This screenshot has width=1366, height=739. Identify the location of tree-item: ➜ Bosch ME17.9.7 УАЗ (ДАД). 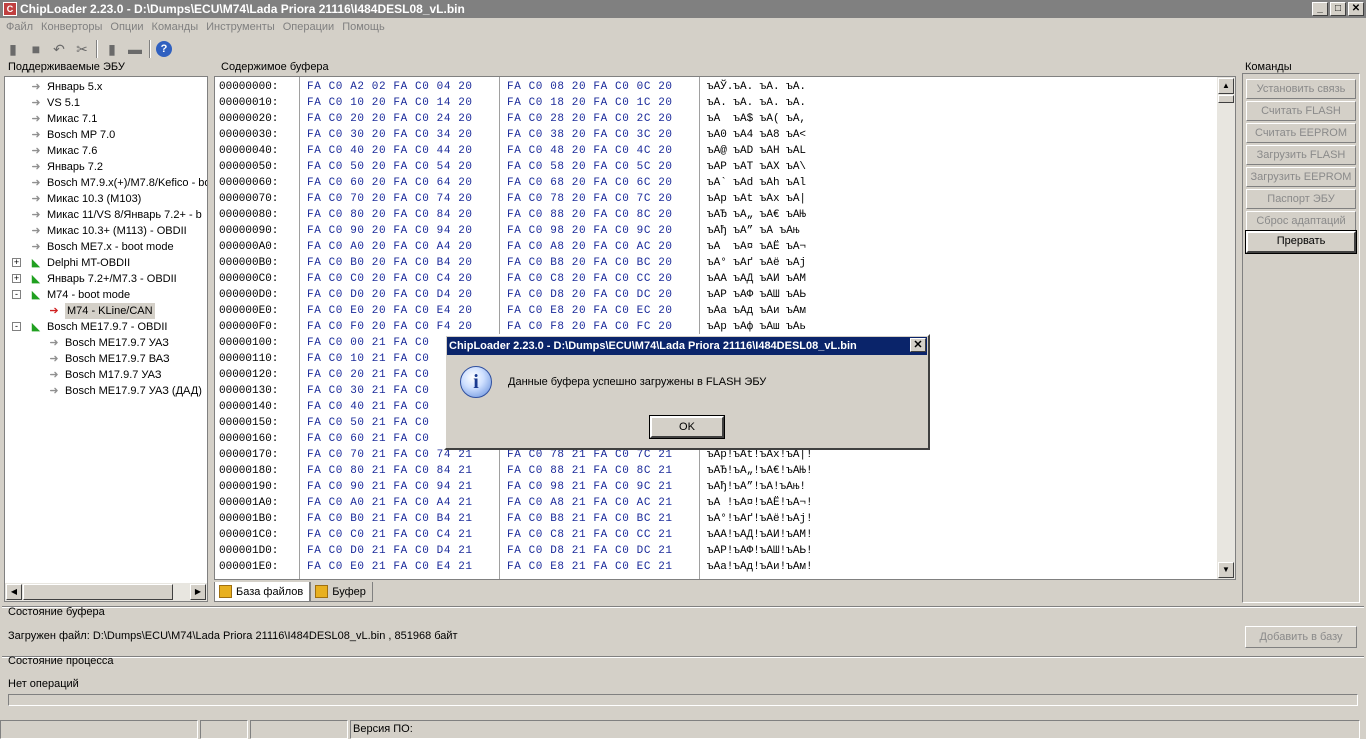
(124, 391).